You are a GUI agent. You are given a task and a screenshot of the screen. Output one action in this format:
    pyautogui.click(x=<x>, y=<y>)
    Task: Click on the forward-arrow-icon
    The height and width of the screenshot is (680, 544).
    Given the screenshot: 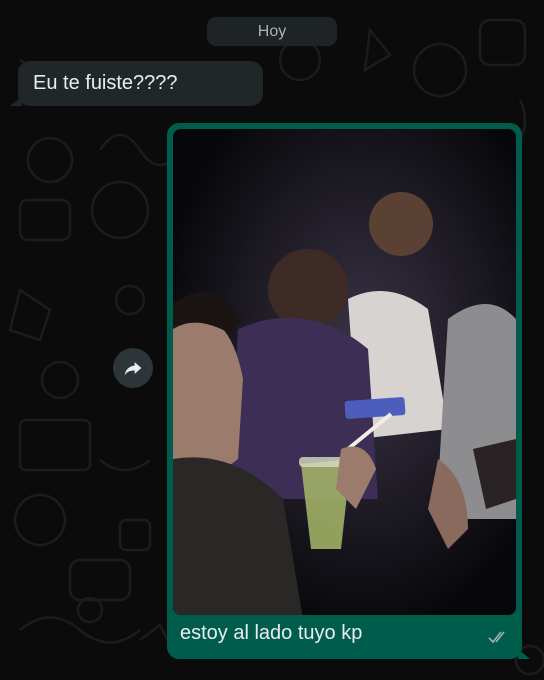 What is the action you would take?
    pyautogui.click(x=133, y=369)
    